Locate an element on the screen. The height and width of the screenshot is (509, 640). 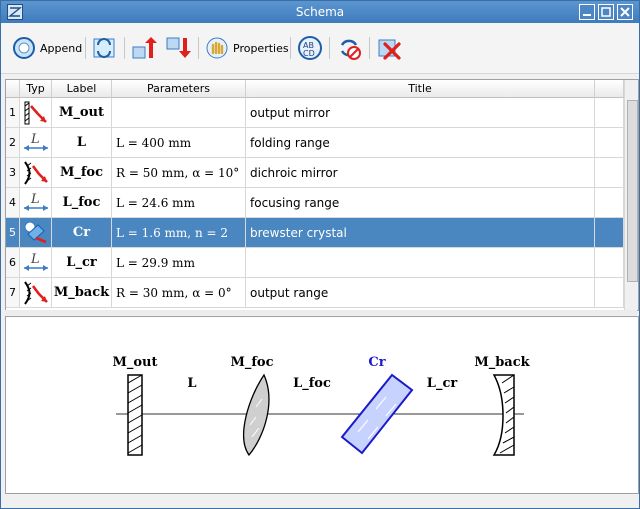
move-down-button is located at coordinates (178, 48).